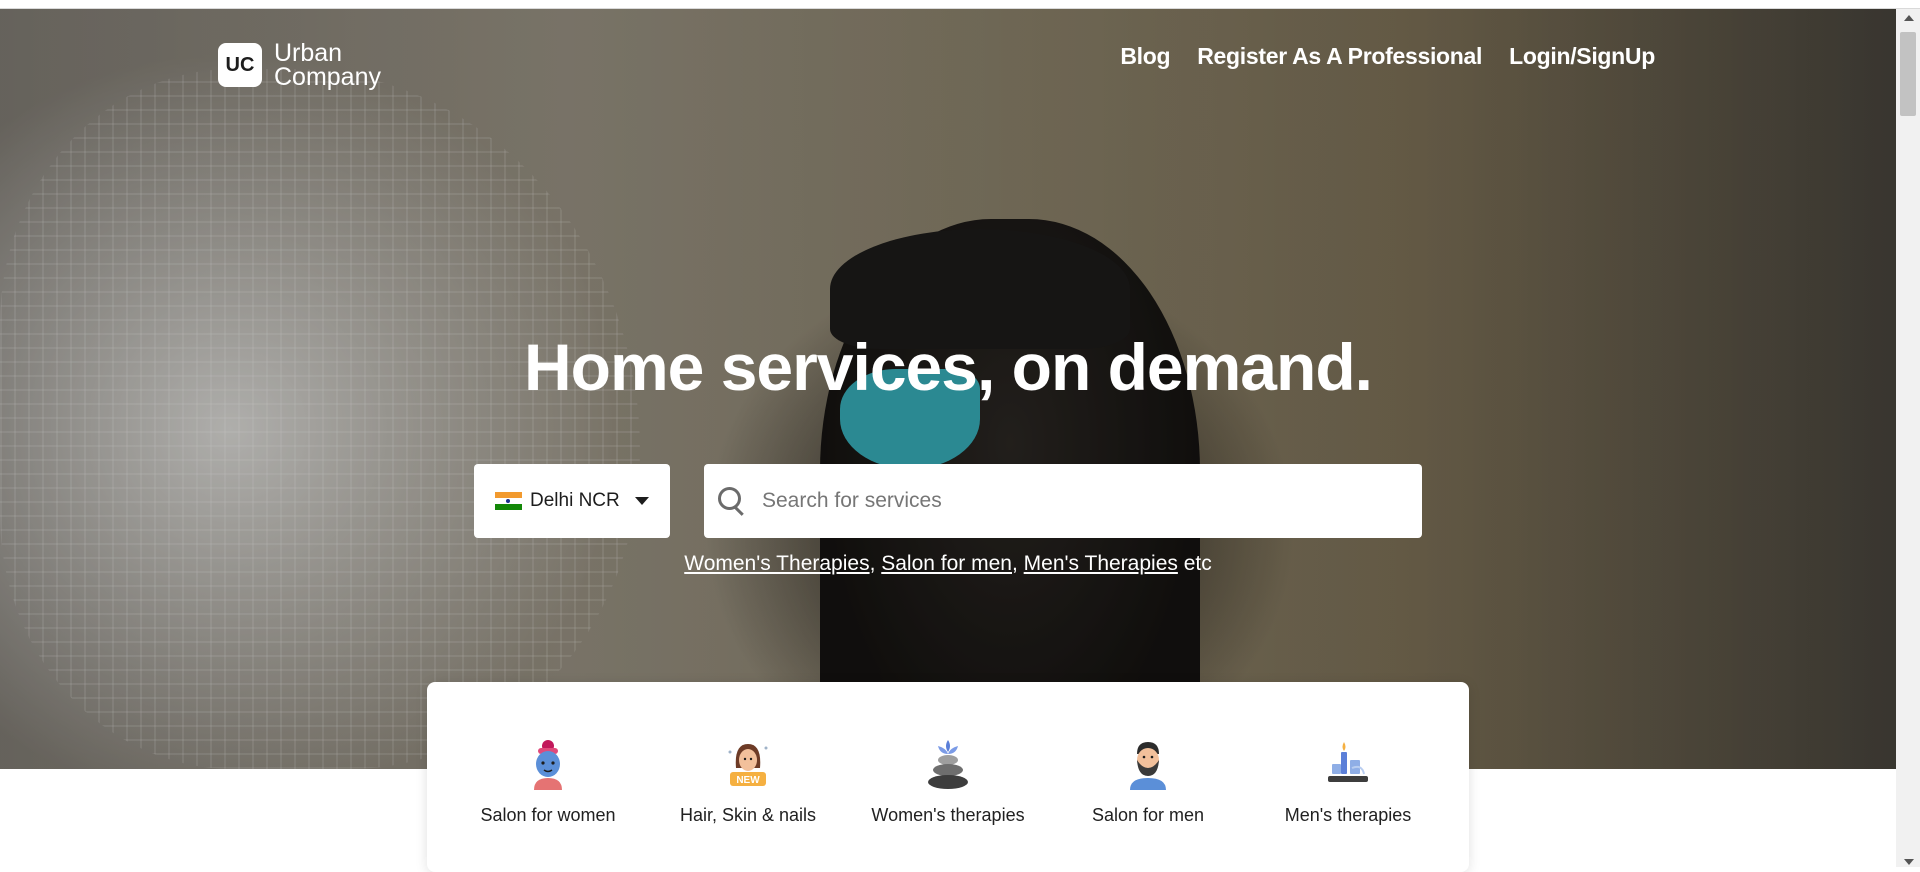 The image size is (1920, 872). I want to click on category-womens-therapies: Women's therapies, so click(948, 782).